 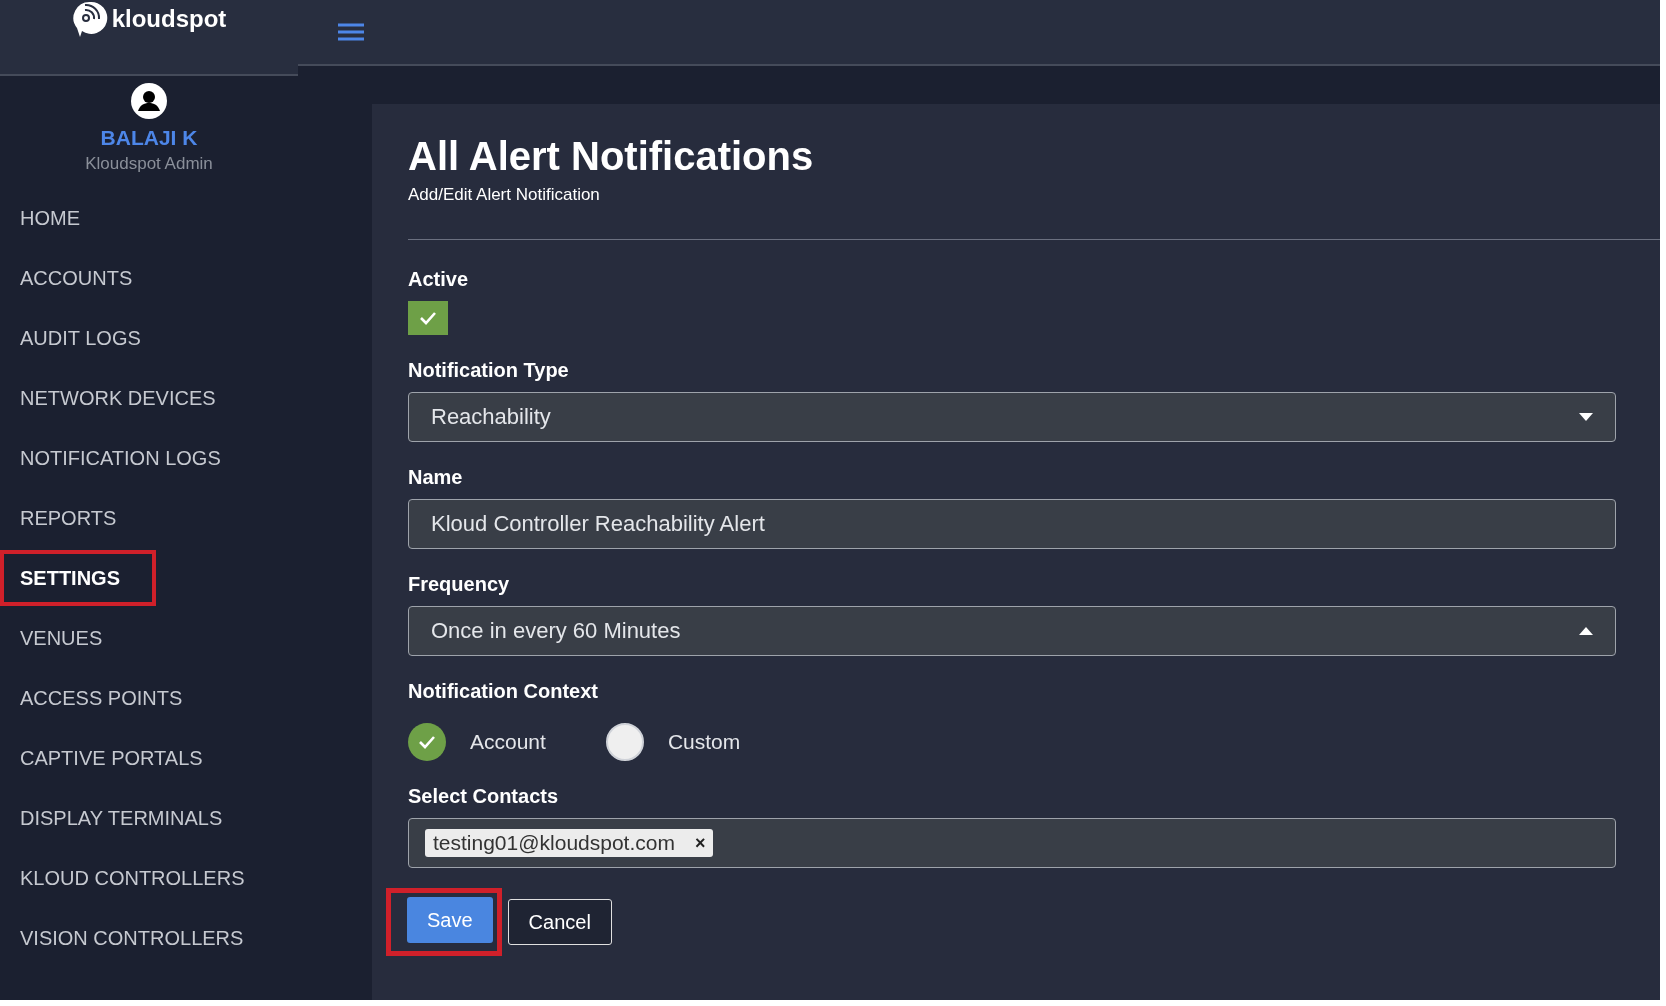 What do you see at coordinates (149, 101) in the screenshot?
I see `avatar-icon` at bounding box center [149, 101].